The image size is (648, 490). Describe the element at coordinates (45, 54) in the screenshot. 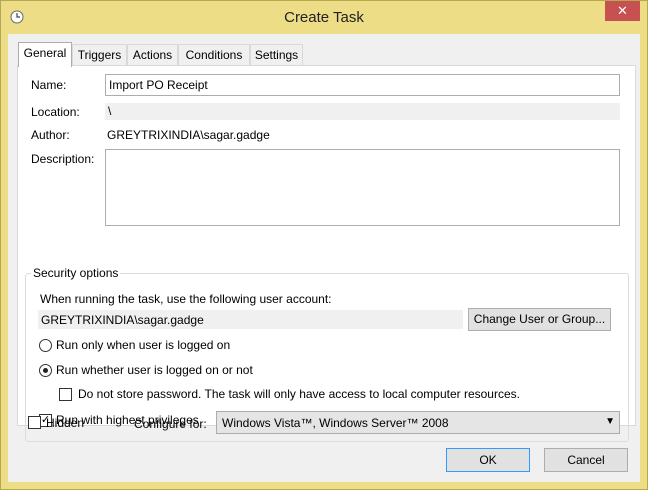

I see `tab-general: General` at that location.